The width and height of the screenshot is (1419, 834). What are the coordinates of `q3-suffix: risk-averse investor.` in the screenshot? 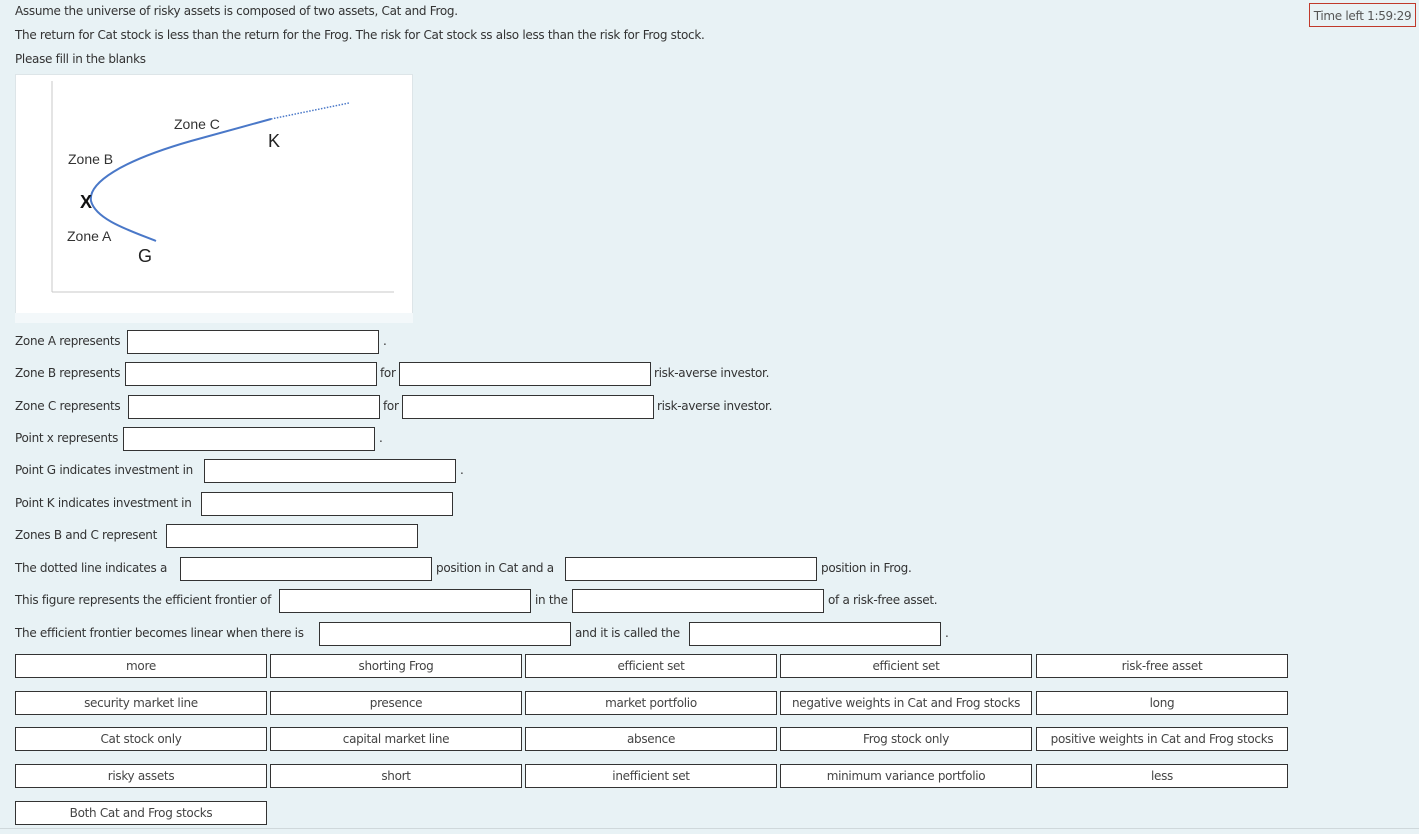 It's located at (715, 406).